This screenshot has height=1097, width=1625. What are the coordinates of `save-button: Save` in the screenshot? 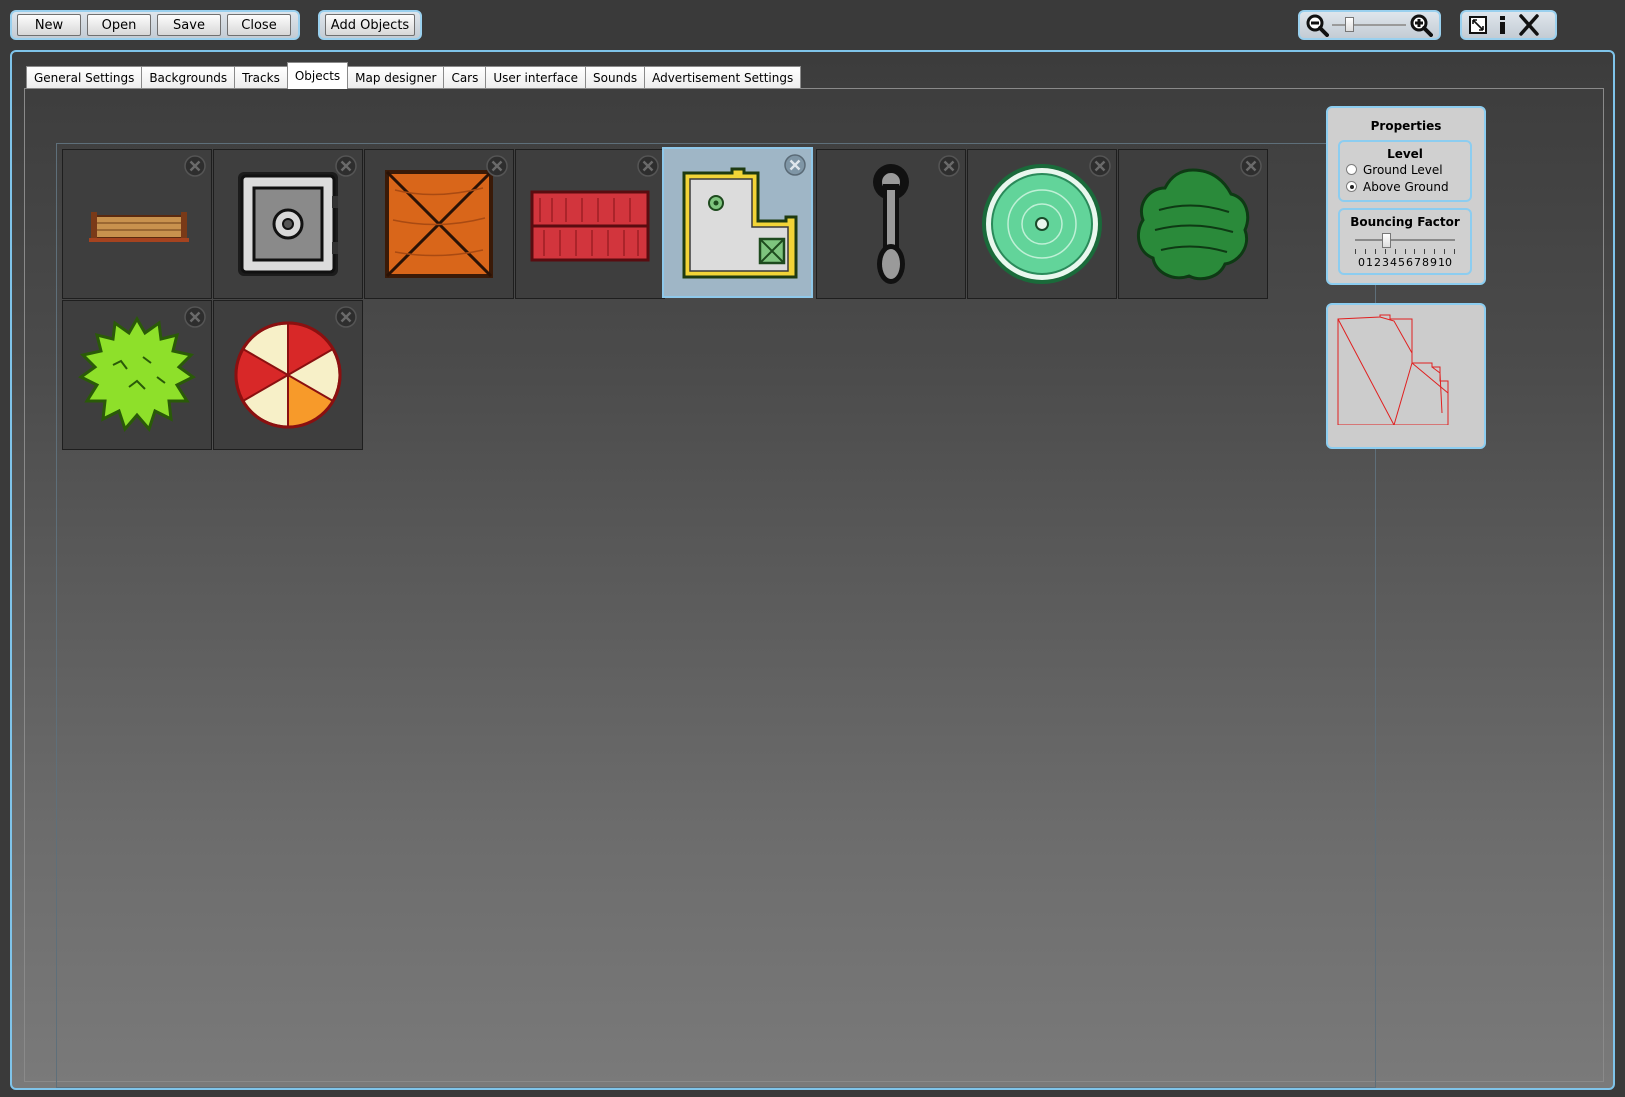 It's located at (189, 25).